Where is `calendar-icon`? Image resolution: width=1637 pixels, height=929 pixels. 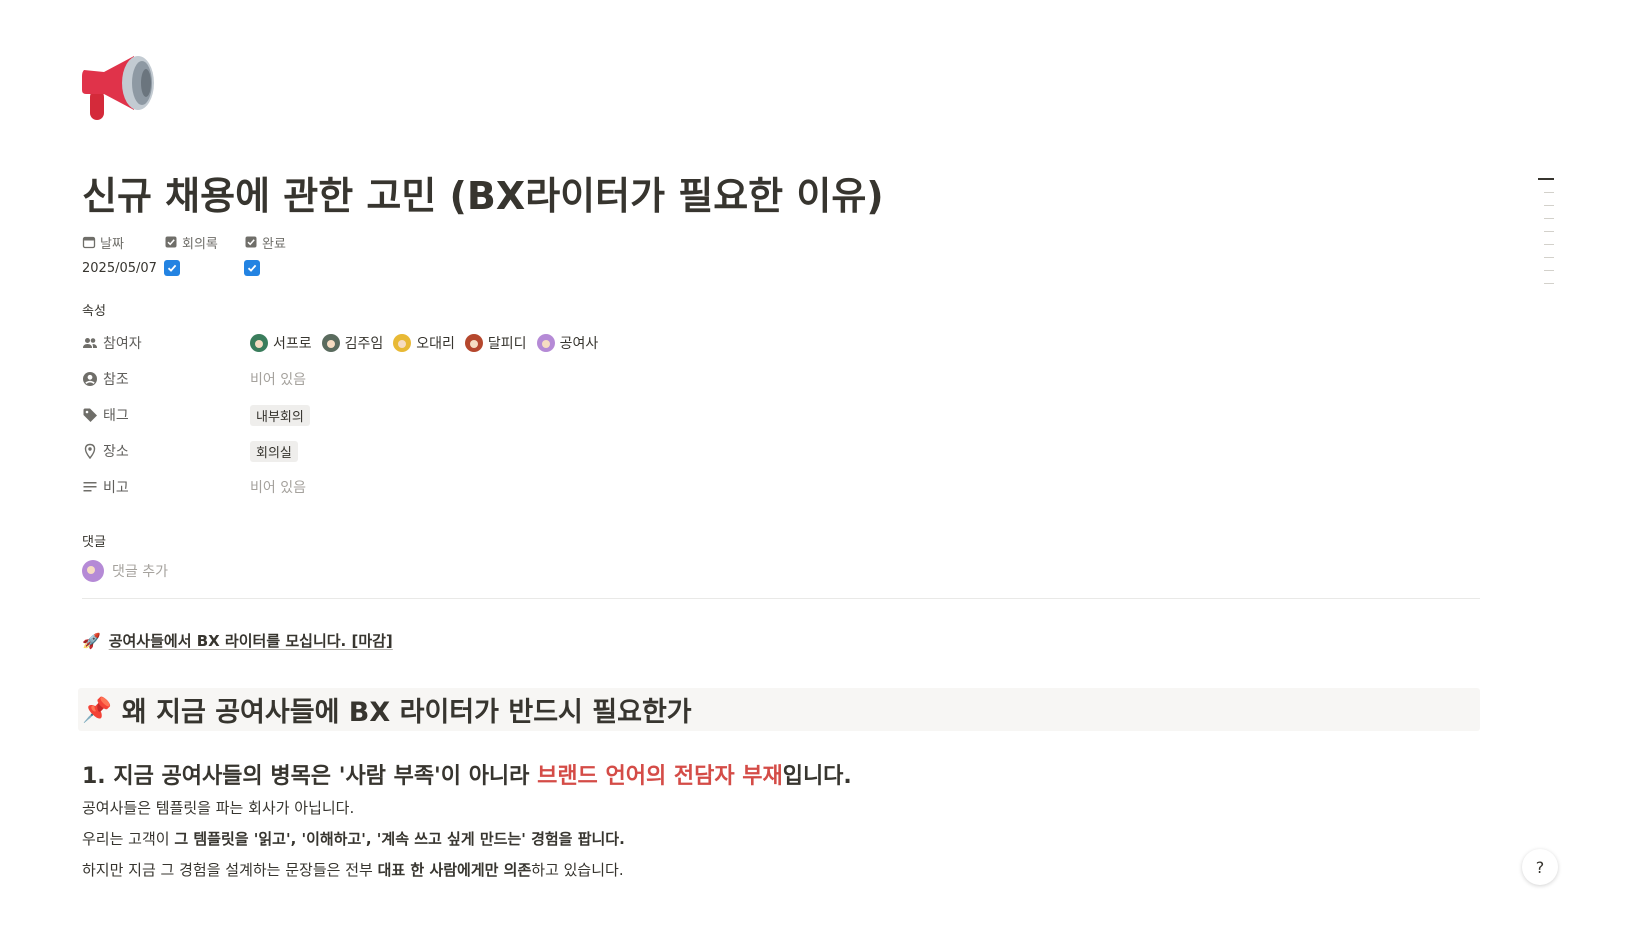 calendar-icon is located at coordinates (89, 242).